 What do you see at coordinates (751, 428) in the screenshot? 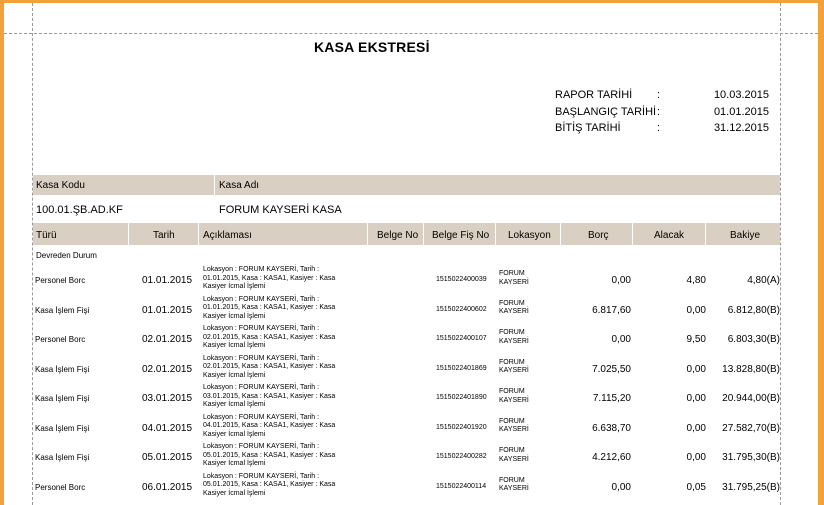
I see `cell-bakiye: 27.582,70(B)` at bounding box center [751, 428].